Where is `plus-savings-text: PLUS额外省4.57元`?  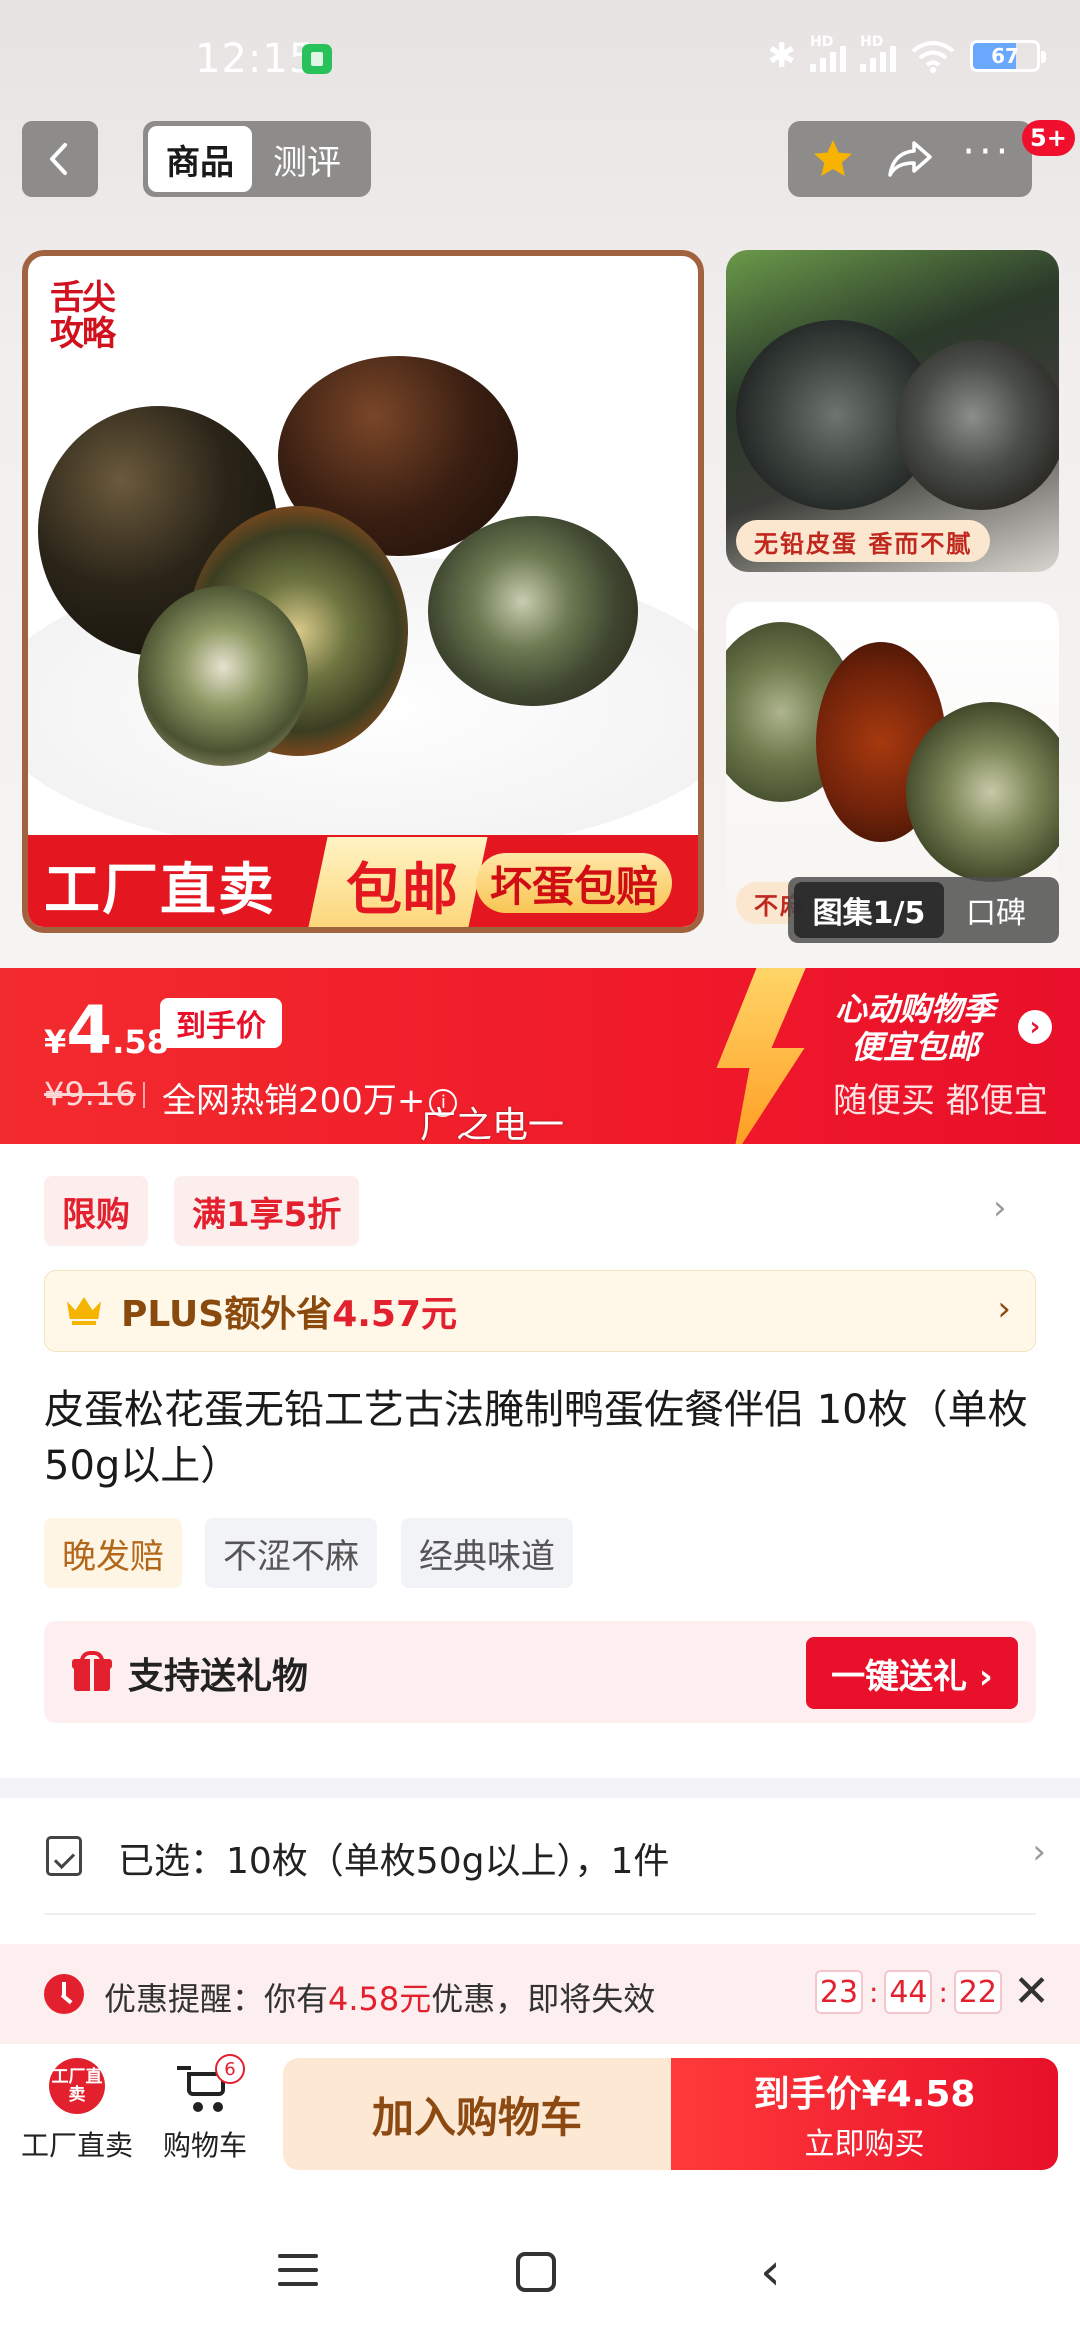 plus-savings-text: PLUS额外省4.57元 is located at coordinates (289, 1311).